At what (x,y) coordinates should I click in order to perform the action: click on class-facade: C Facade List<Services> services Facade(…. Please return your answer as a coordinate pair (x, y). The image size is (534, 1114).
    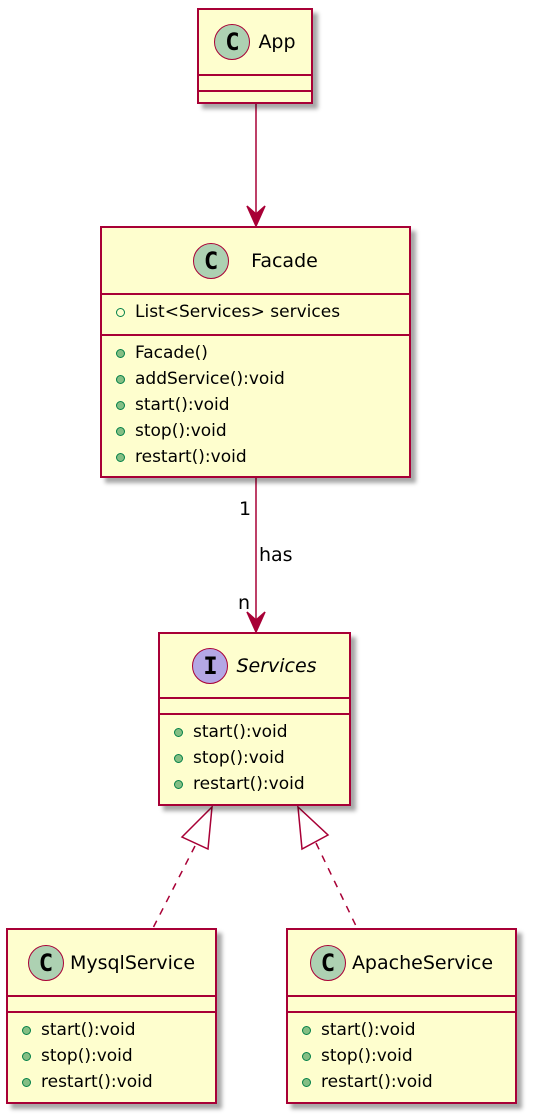
    Looking at the image, I should click on (255, 352).